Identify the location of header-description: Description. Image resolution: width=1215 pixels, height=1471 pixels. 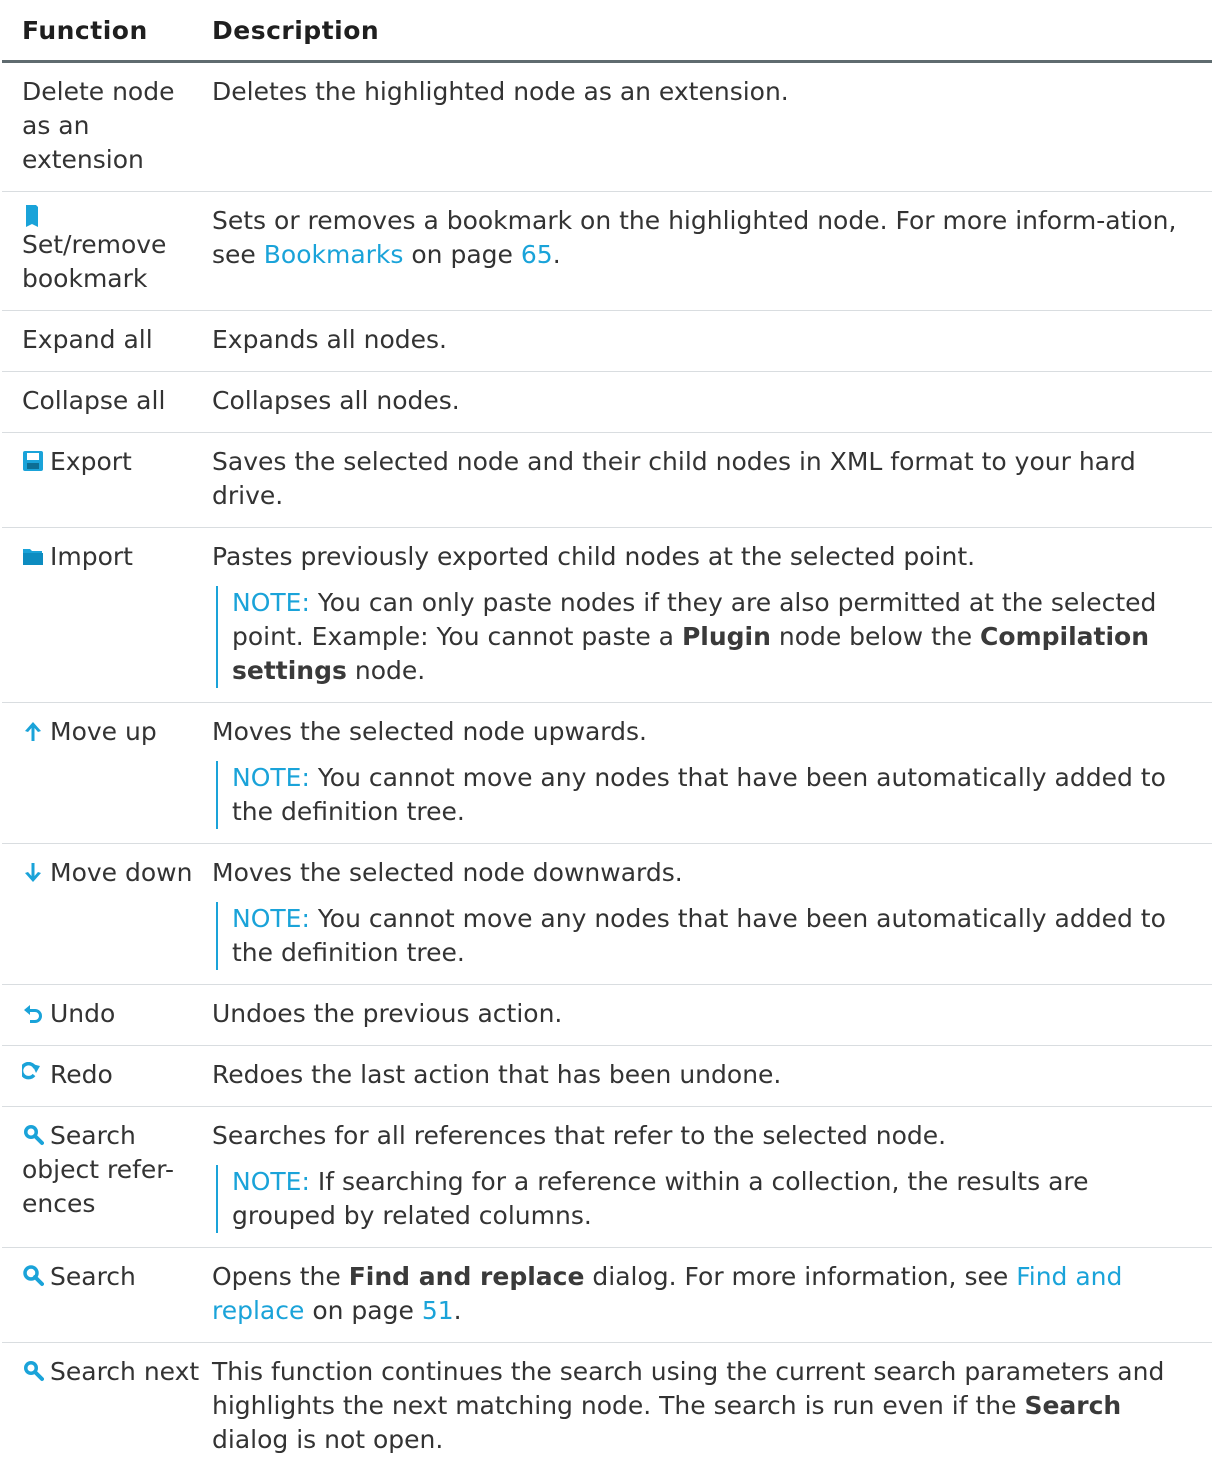
(707, 31).